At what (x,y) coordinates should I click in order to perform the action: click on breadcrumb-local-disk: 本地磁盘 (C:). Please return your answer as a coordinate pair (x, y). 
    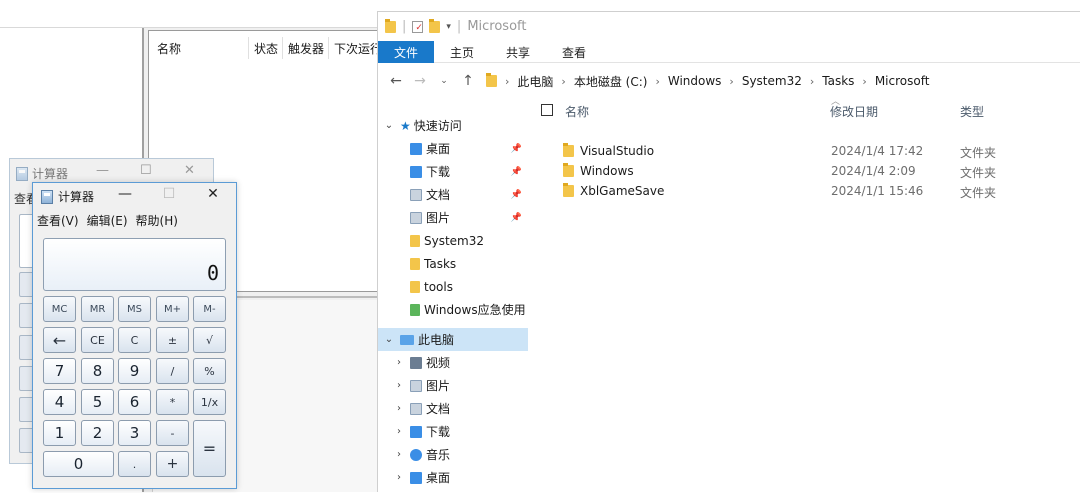
    Looking at the image, I should click on (611, 81).